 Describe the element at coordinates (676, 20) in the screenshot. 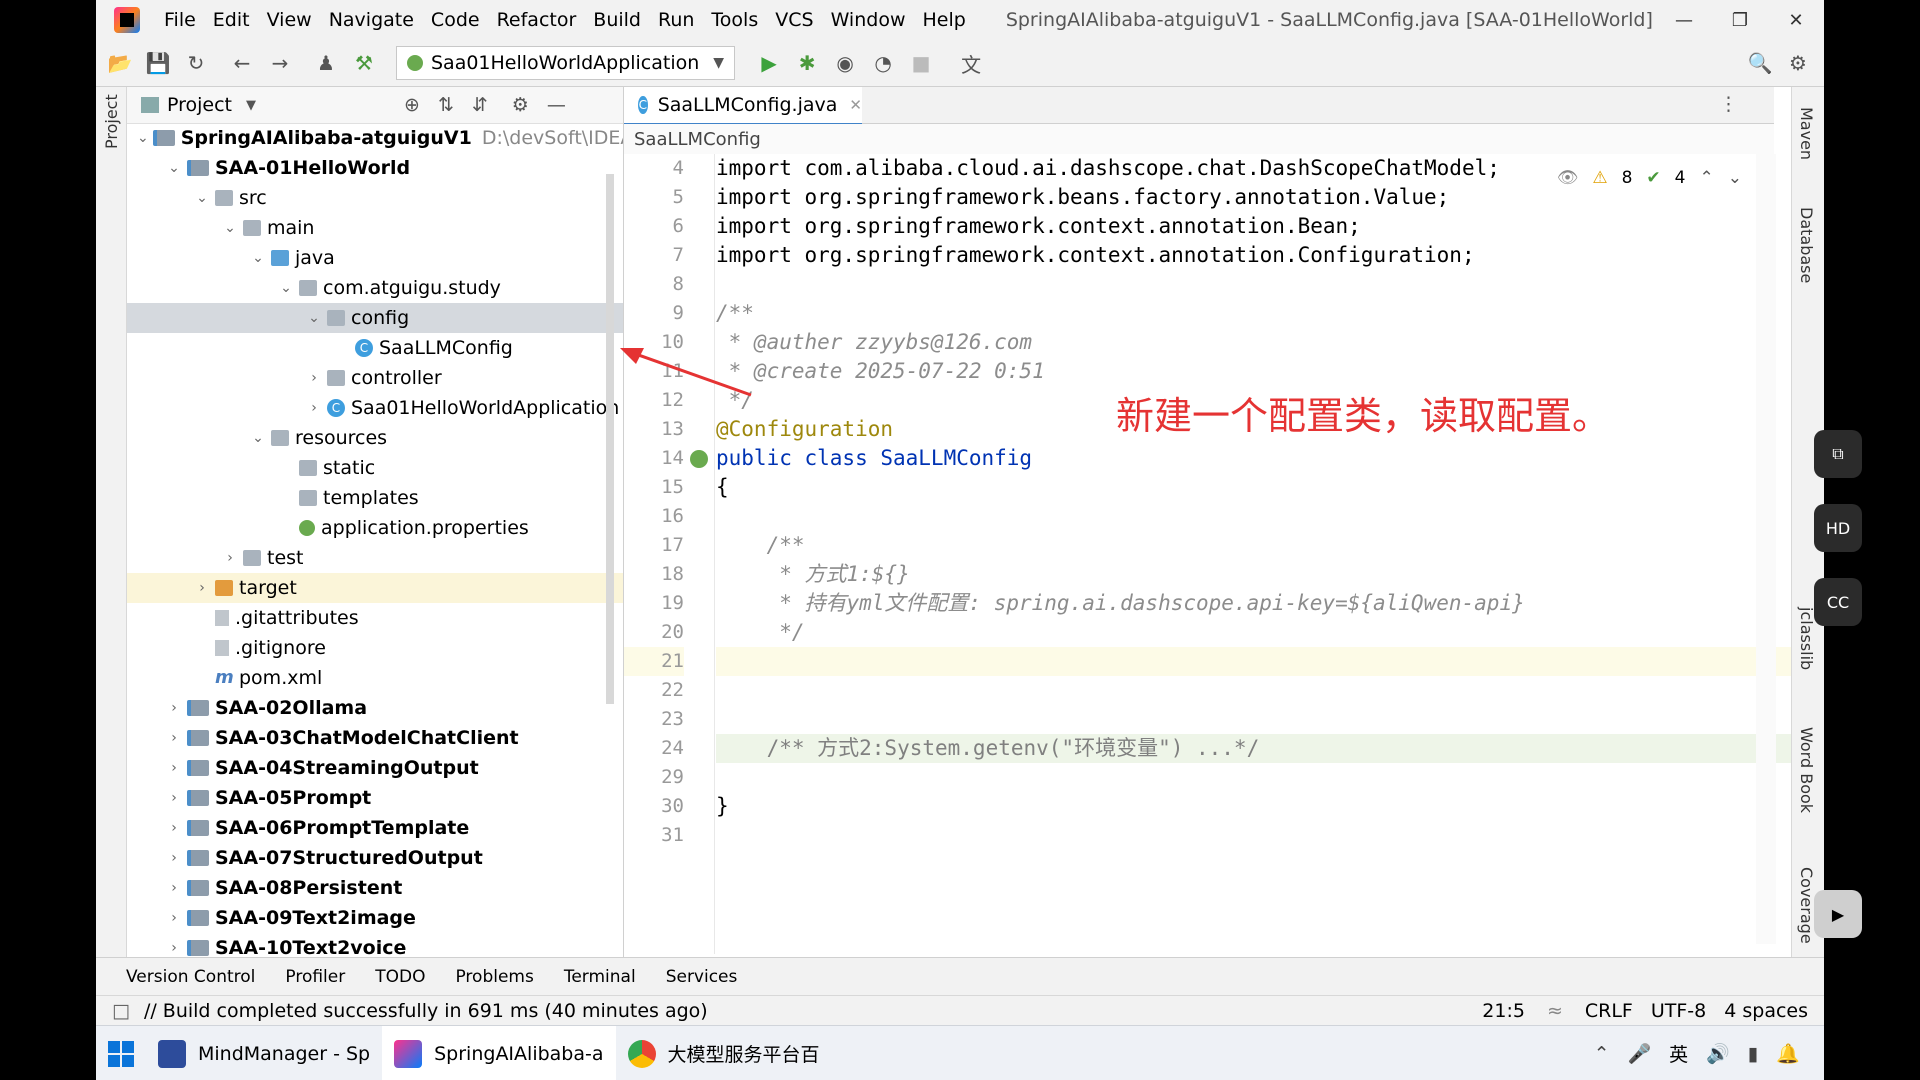

I see `menu-run: Run` at that location.